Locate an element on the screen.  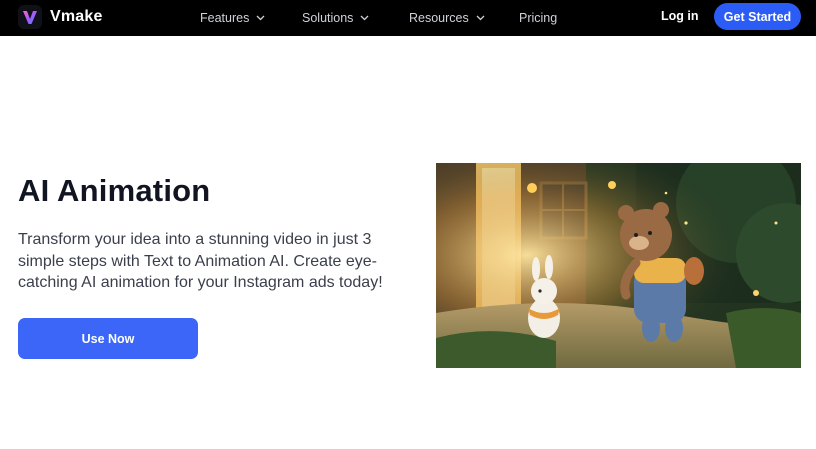
nav-solutions-label: Solutions is located at coordinates (328, 18).